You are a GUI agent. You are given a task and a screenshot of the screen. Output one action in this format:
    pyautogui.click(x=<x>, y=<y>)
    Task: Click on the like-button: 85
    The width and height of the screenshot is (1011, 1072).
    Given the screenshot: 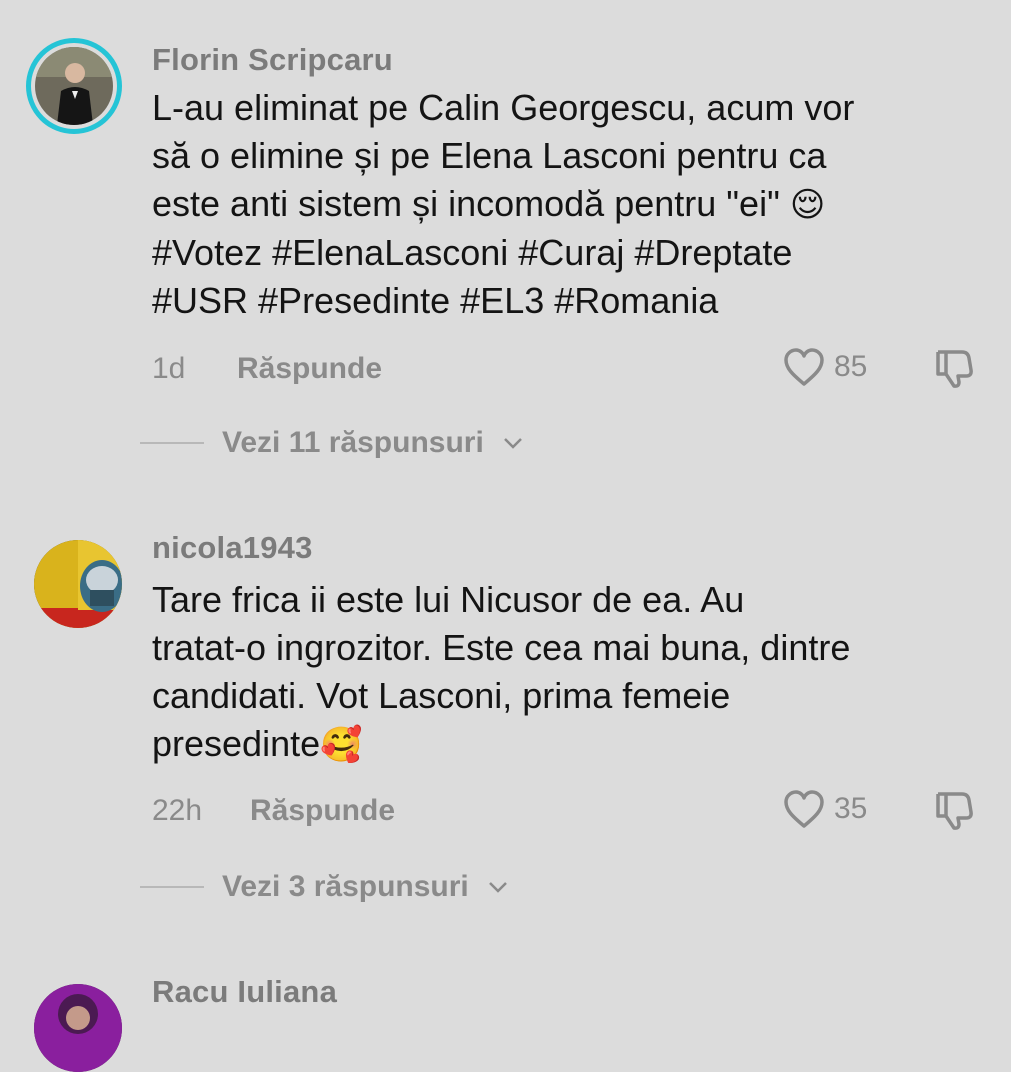 What is the action you would take?
    pyautogui.click(x=824, y=367)
    